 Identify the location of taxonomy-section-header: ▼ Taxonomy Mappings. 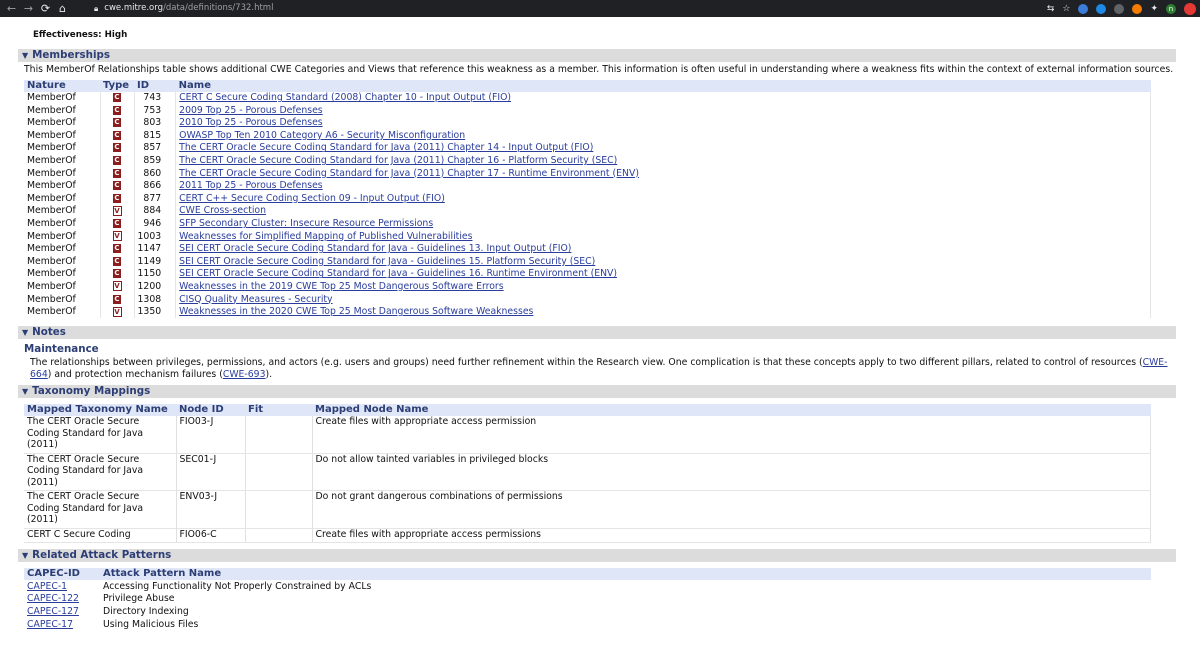
(597, 392).